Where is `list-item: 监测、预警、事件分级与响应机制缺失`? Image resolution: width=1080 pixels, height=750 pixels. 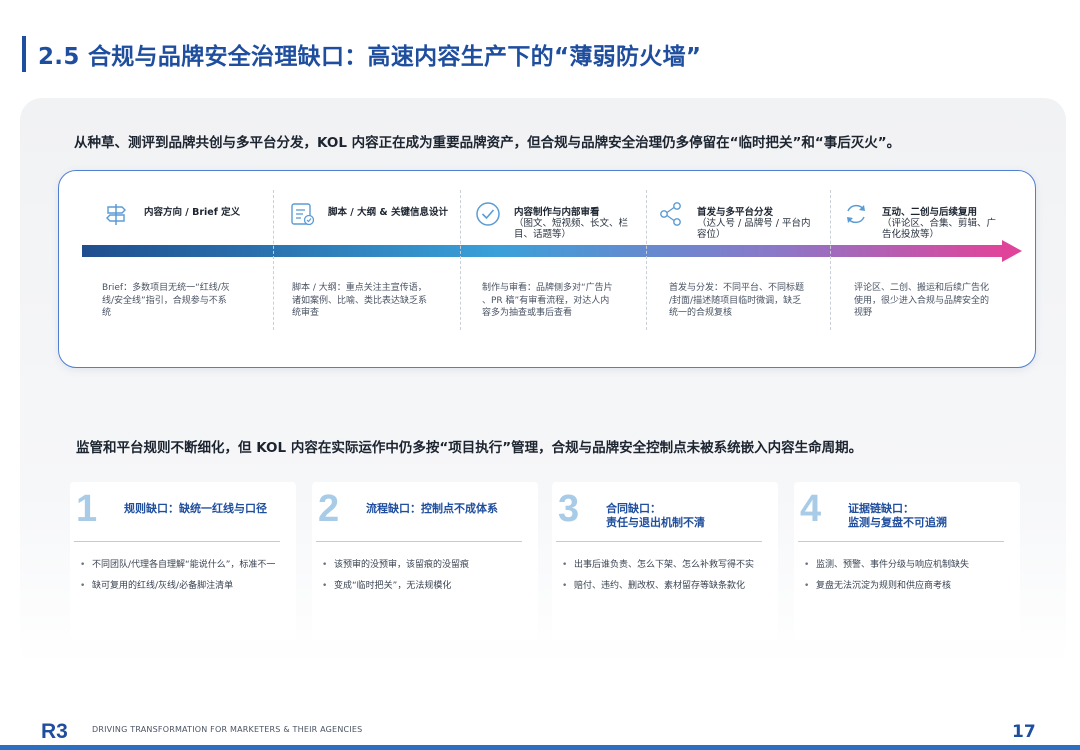 list-item: 监测、预警、事件分级与响应机制缺失 is located at coordinates (907, 565).